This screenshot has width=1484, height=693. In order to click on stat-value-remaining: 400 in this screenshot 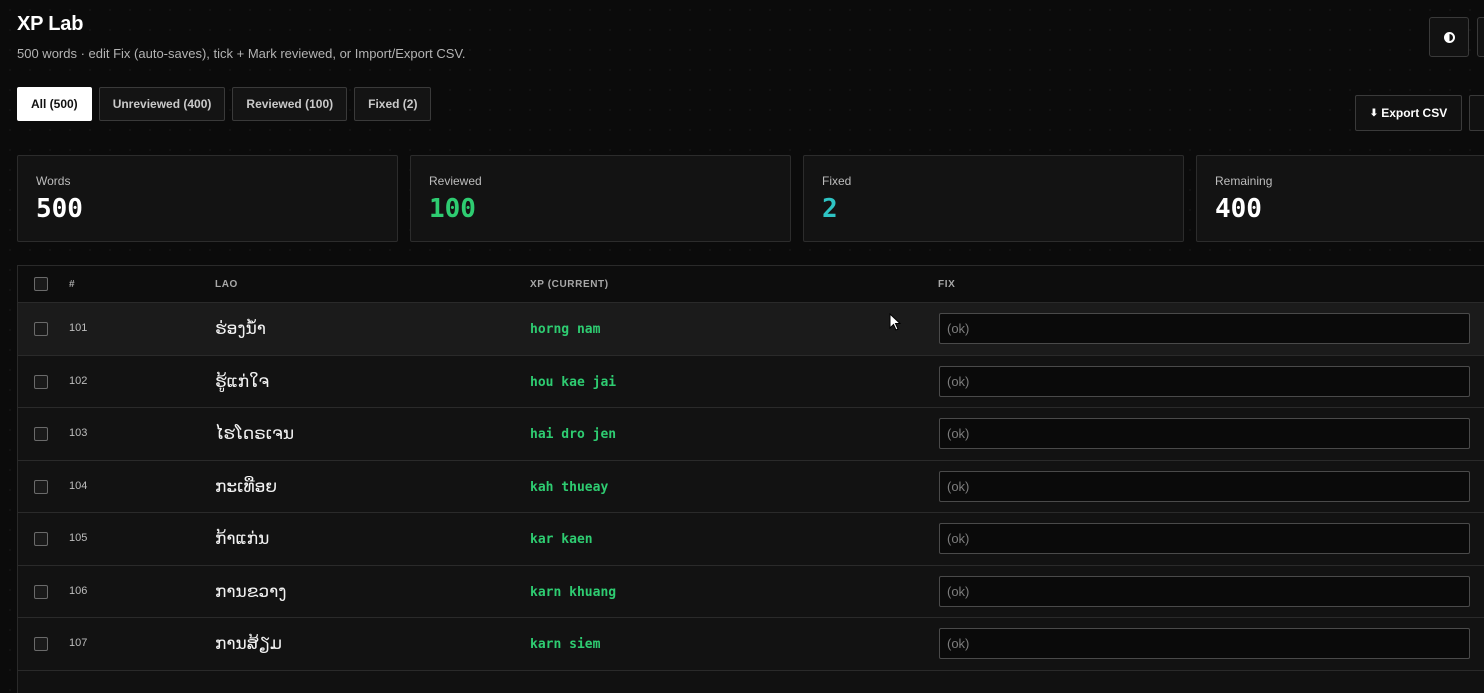, I will do `click(1238, 209)`.